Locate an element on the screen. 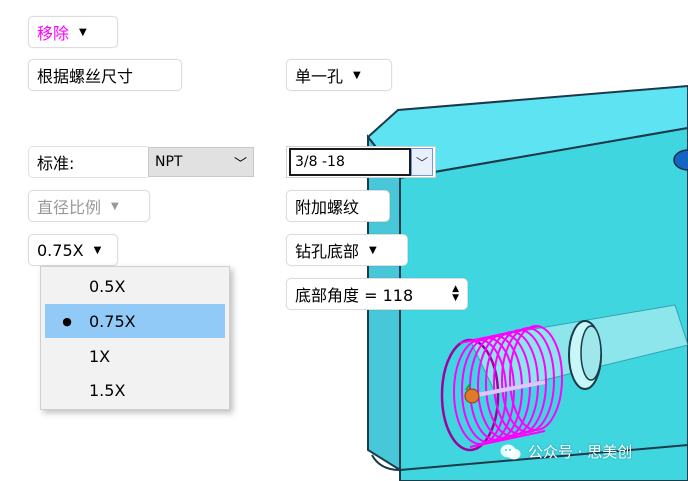 The image size is (688, 481). watermark: 公众号 · 思美创 is located at coordinates (566, 451).